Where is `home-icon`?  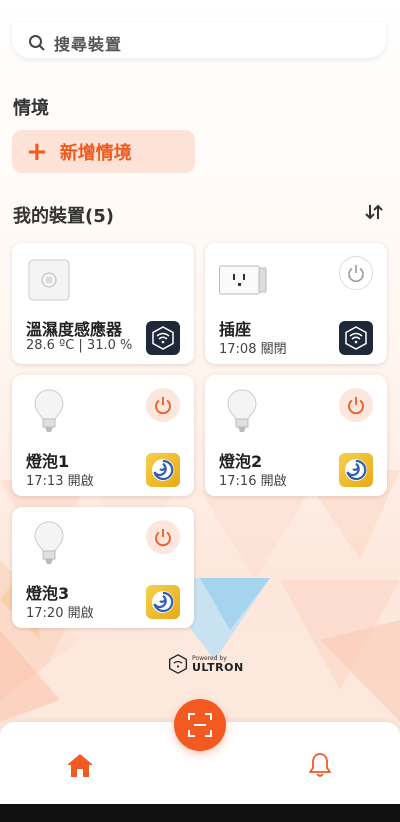 home-icon is located at coordinates (80, 765).